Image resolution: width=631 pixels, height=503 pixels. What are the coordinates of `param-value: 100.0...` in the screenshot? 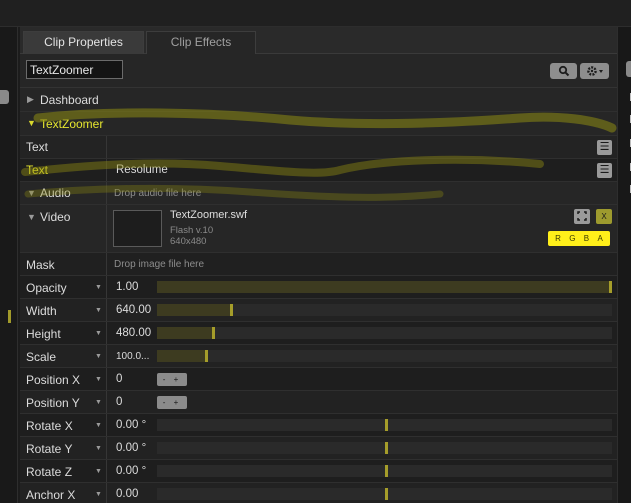 It's located at (132, 356).